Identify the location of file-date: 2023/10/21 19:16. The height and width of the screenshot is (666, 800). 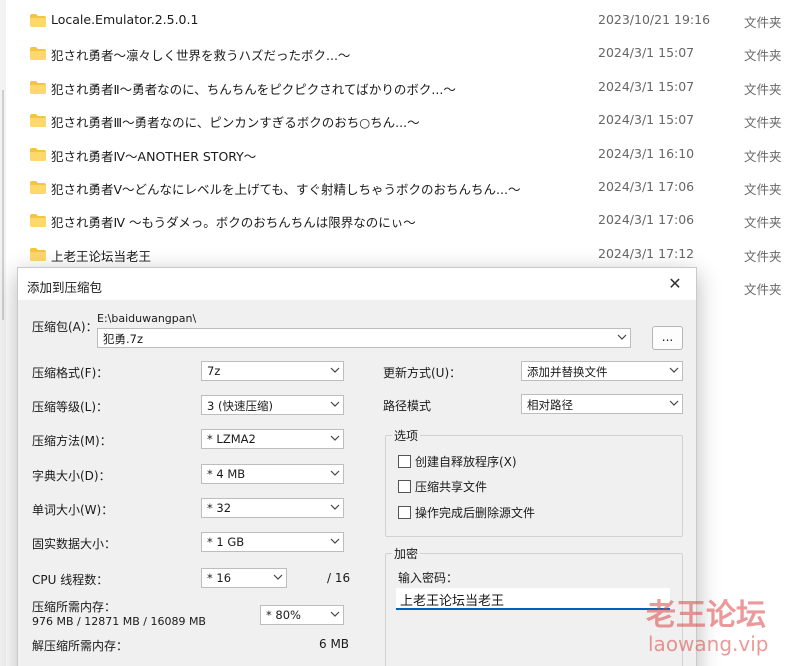
(654, 19).